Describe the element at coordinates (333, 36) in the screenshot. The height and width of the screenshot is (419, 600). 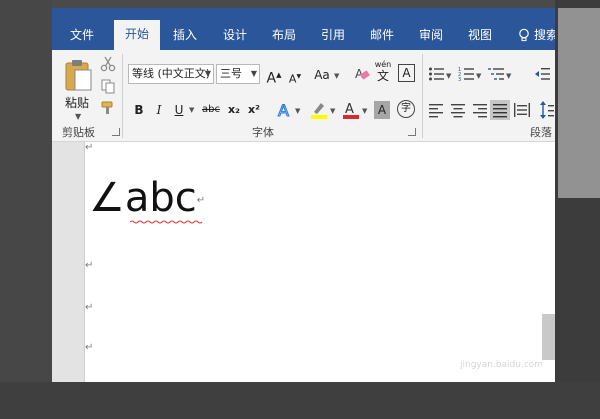
I see `tab-references: 引用` at that location.